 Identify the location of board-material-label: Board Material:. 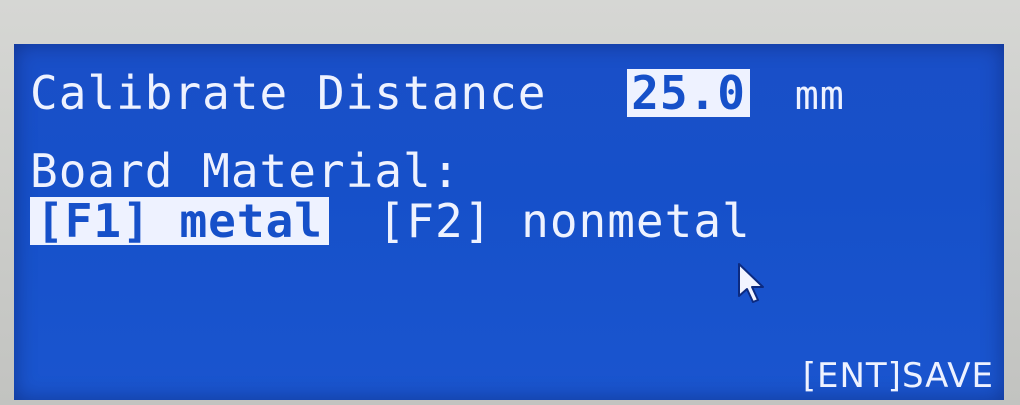
(245, 171).